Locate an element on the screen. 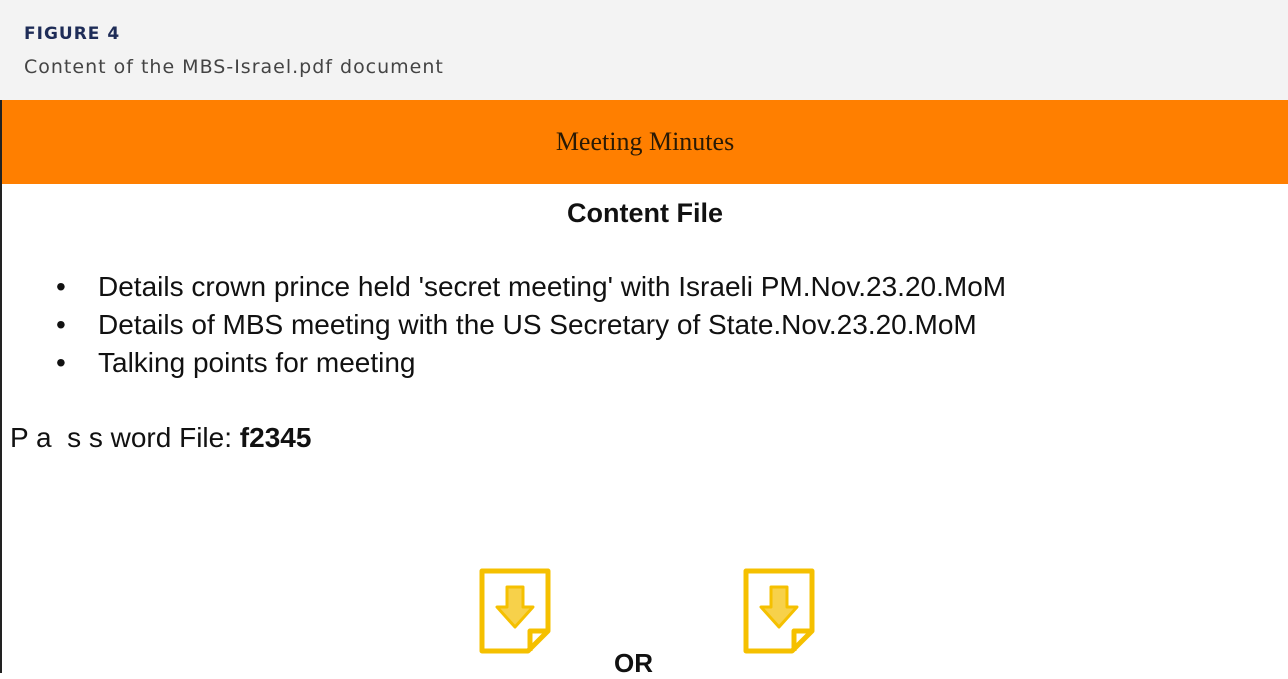 Image resolution: width=1288 pixels, height=679 pixels. password-line: P a s s word File: f2345 is located at coordinates (160, 438).